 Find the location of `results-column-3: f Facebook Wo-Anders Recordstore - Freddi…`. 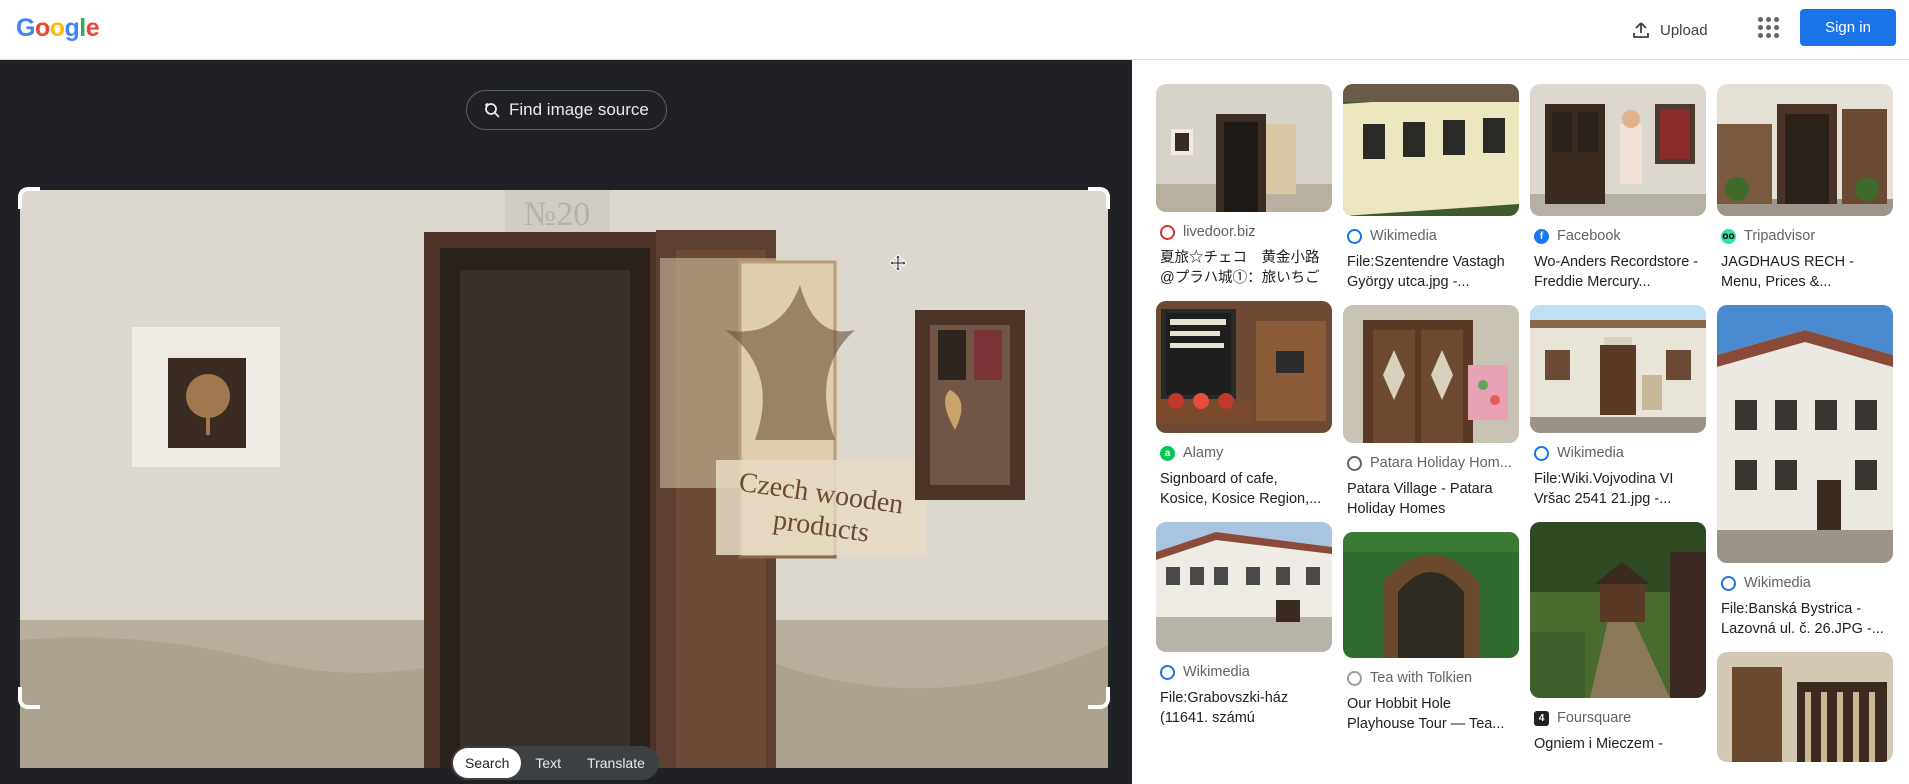

results-column-3: f Facebook Wo-Anders Recordstore - Freddi… is located at coordinates (1618, 425).